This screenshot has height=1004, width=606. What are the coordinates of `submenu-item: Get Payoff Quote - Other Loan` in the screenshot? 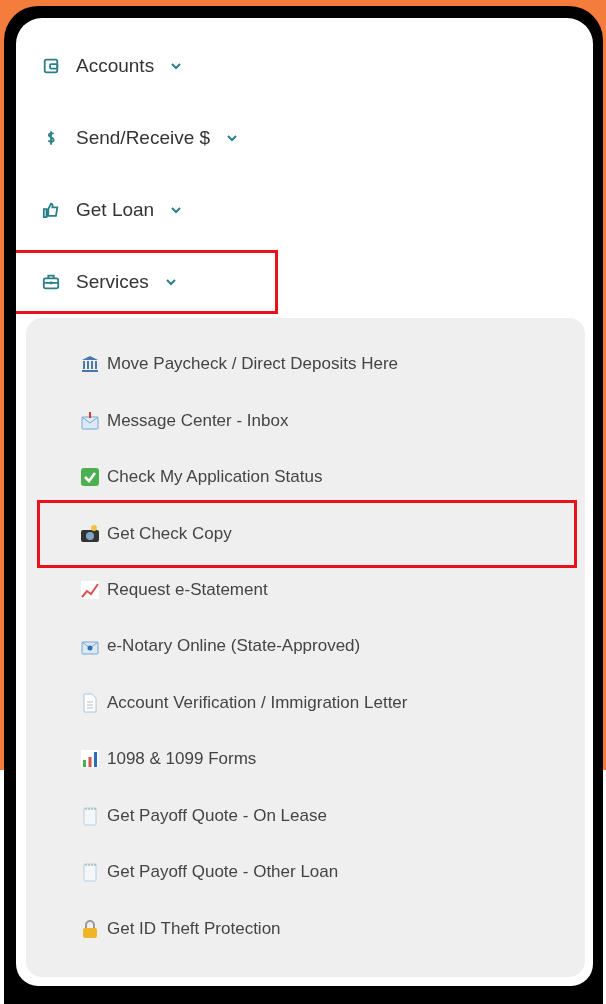 It's located at (307, 872).